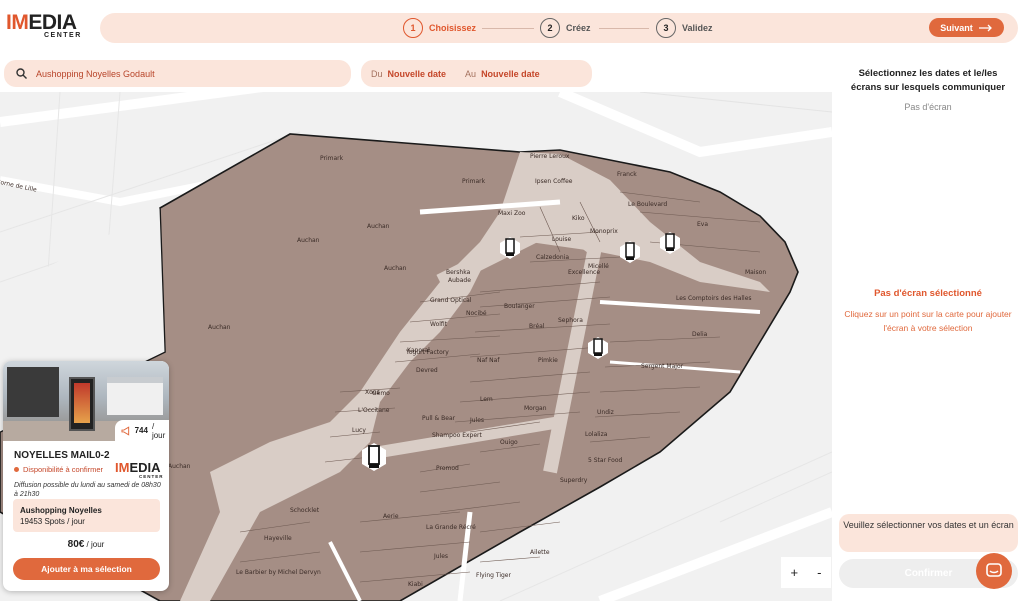 The width and height of the screenshot is (1024, 601). Describe the element at coordinates (928, 293) in the screenshot. I see `no-selection-heading: Pas d'écran sélectionné` at that location.